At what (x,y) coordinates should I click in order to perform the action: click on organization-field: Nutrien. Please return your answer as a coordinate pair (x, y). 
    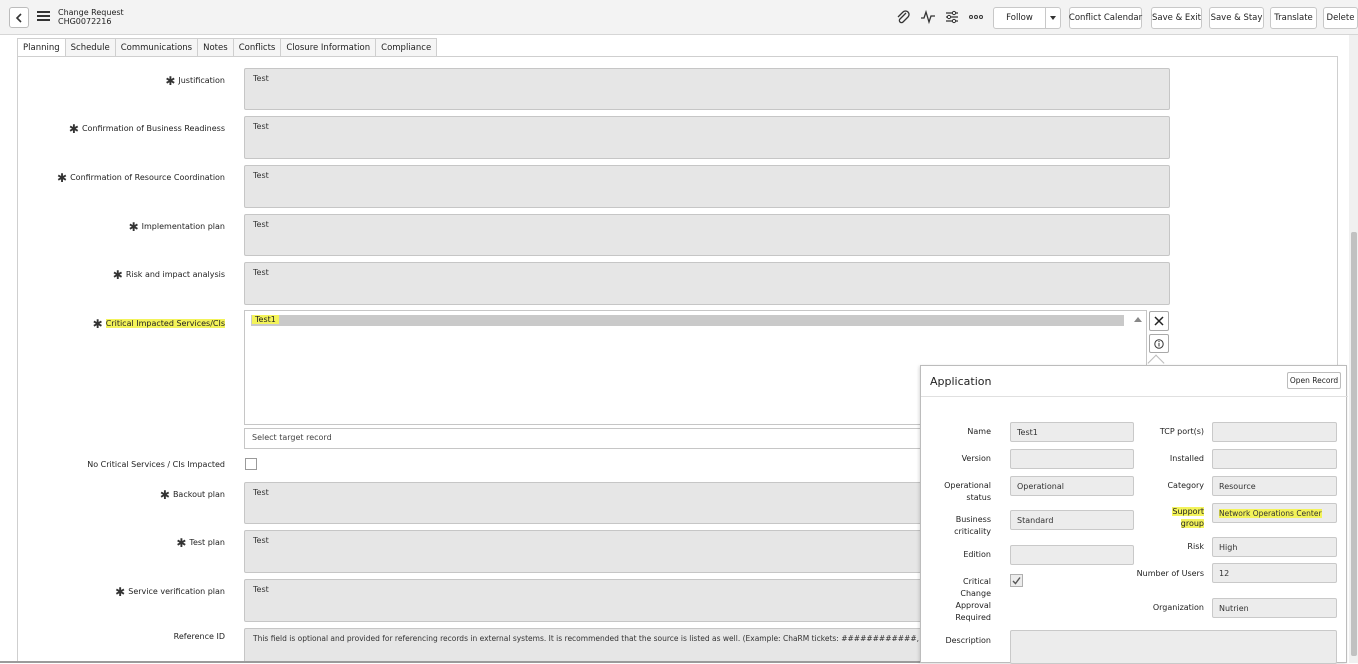
    Looking at the image, I should click on (1274, 608).